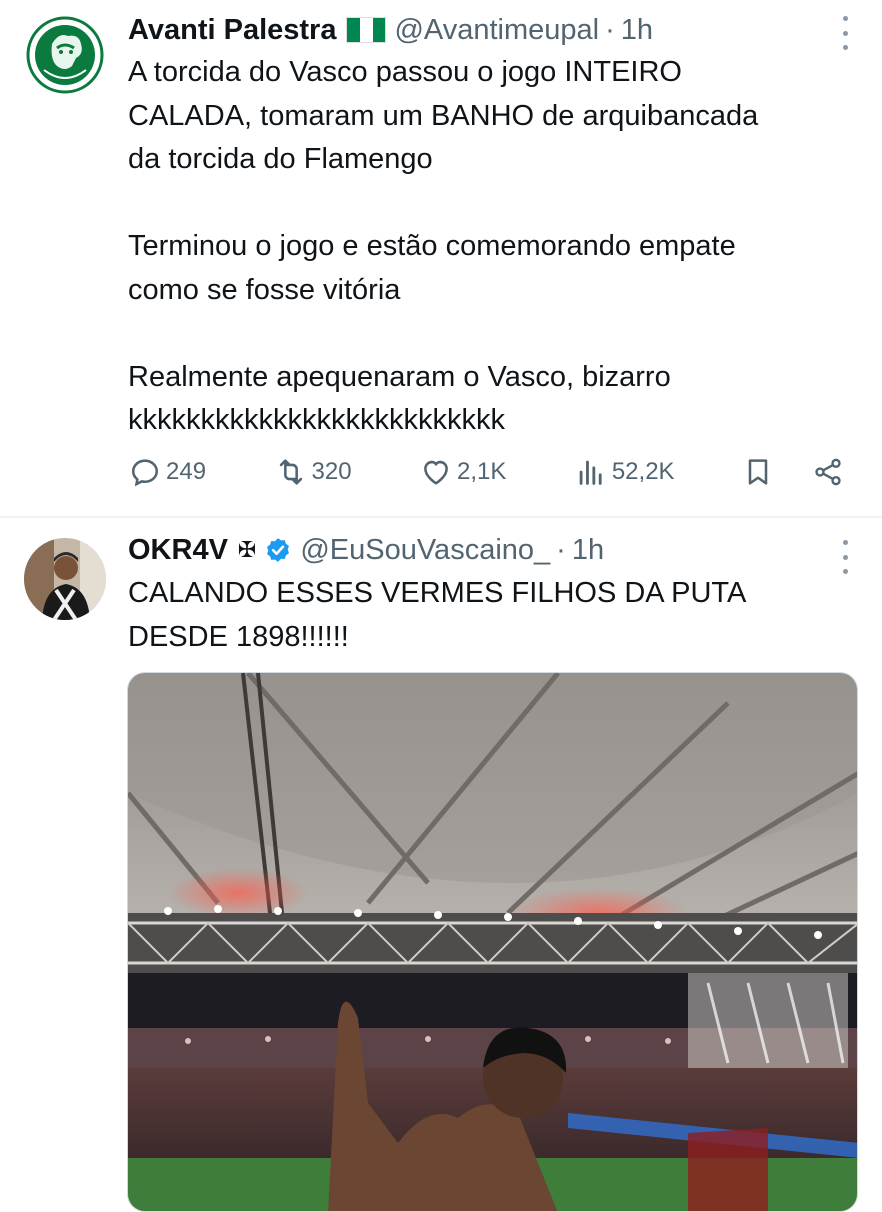 This screenshot has width=882, height=1212. Describe the element at coordinates (280, 159) in the screenshot. I see `text-line: da torcida do Flamengo` at that location.